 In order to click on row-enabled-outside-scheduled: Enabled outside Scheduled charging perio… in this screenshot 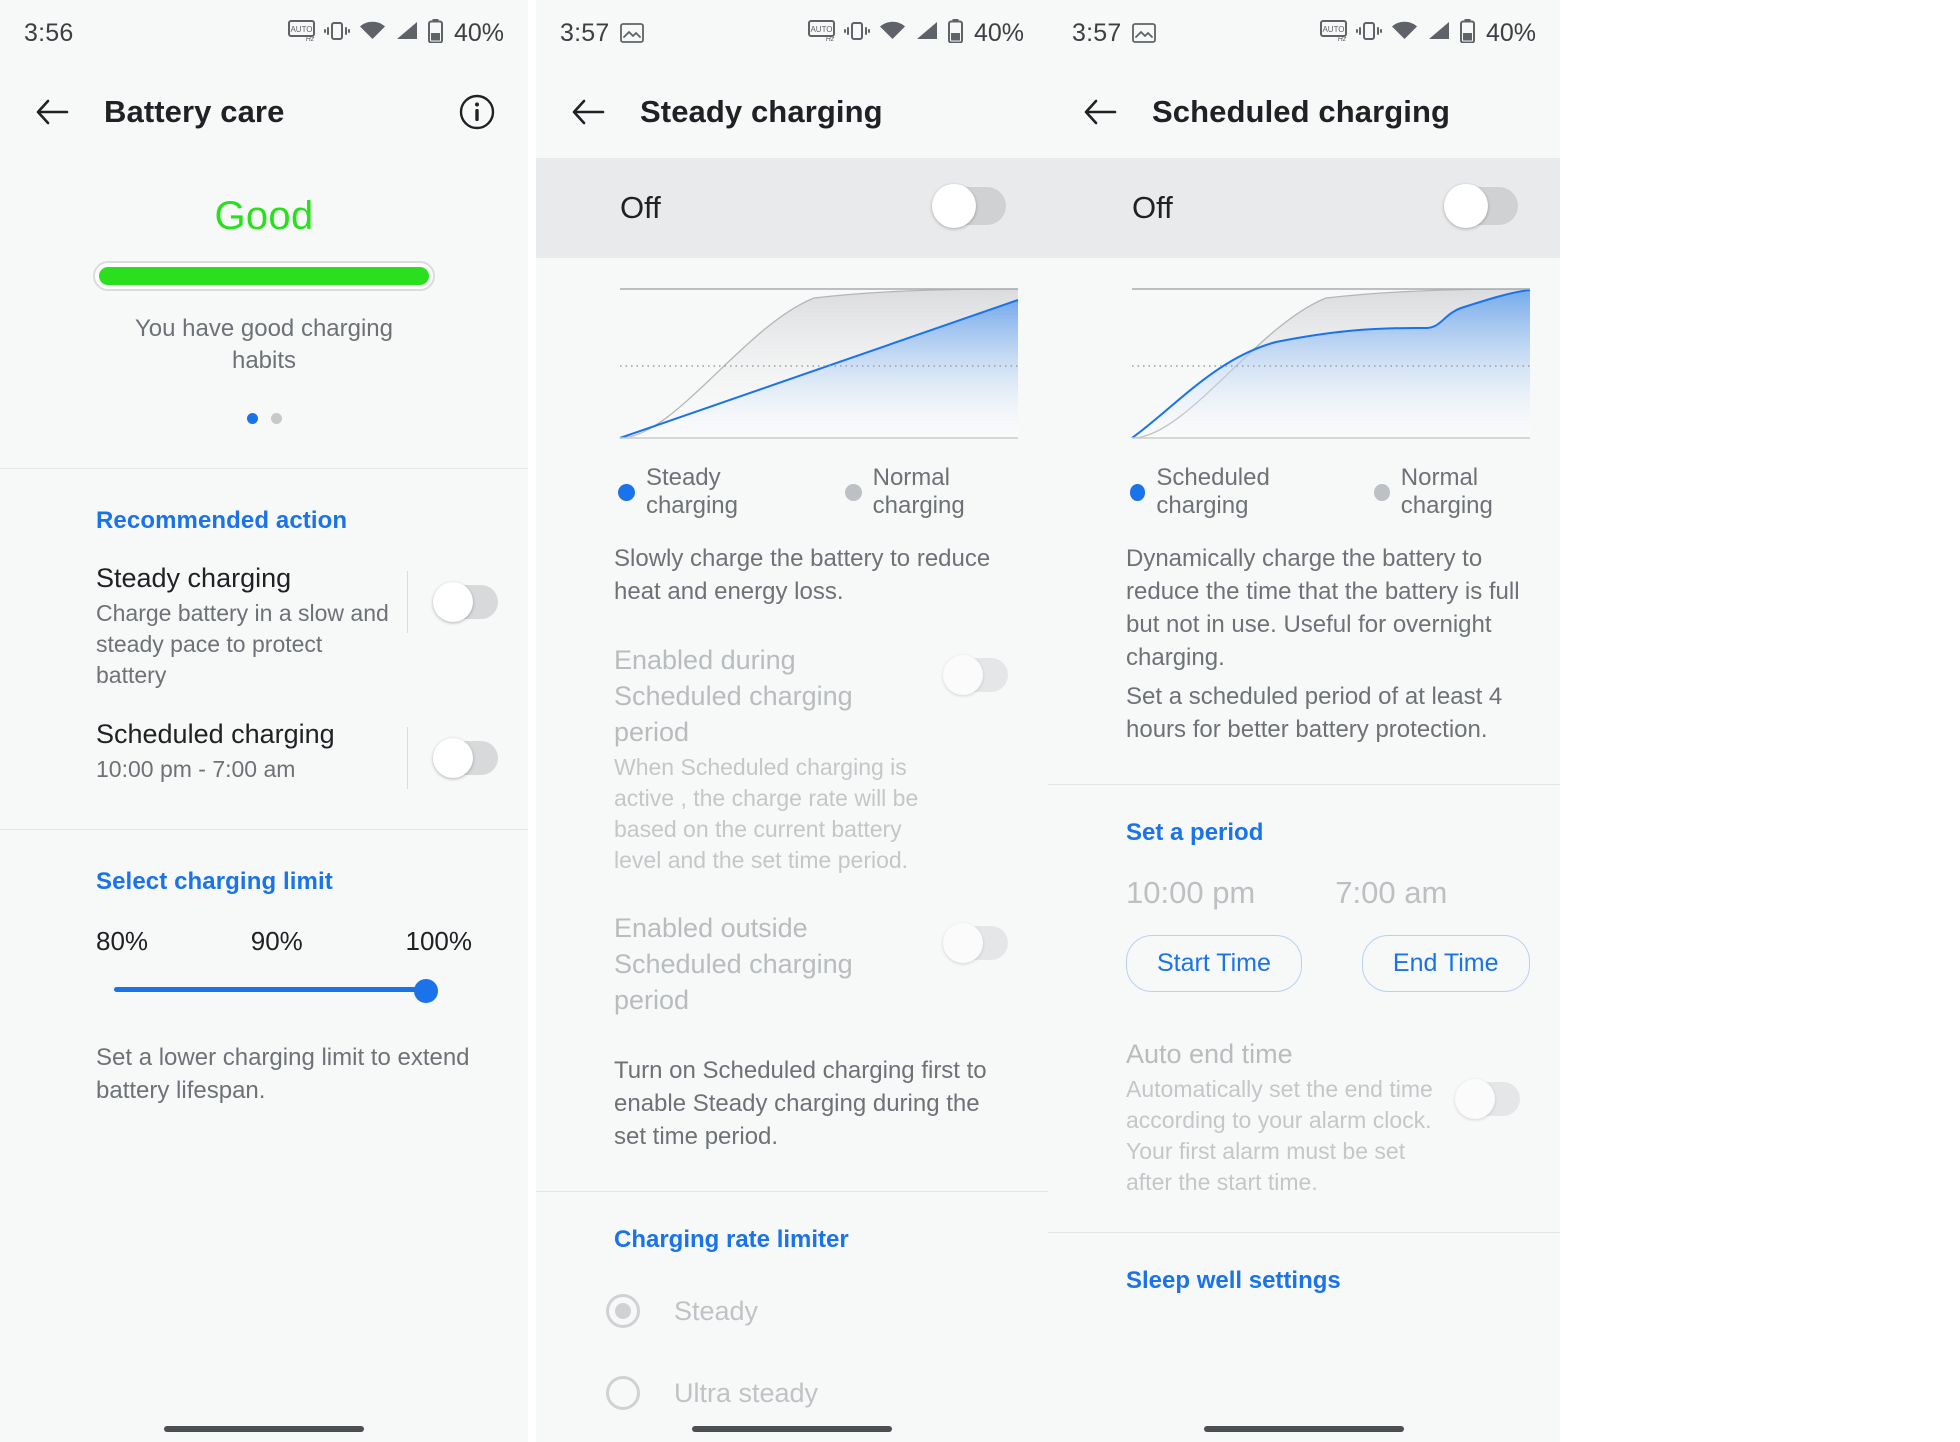, I will do `click(792, 947)`.